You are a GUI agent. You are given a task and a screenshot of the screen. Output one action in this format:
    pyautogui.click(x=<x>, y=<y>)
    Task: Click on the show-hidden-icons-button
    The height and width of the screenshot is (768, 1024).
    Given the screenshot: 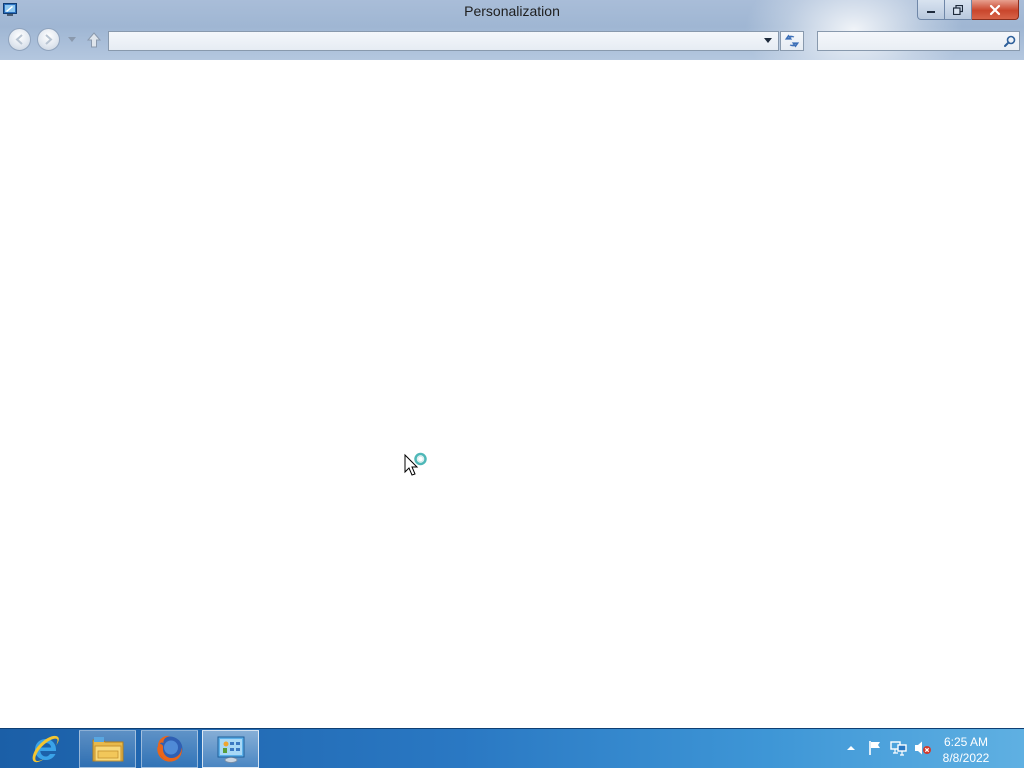 What is the action you would take?
    pyautogui.click(x=851, y=748)
    